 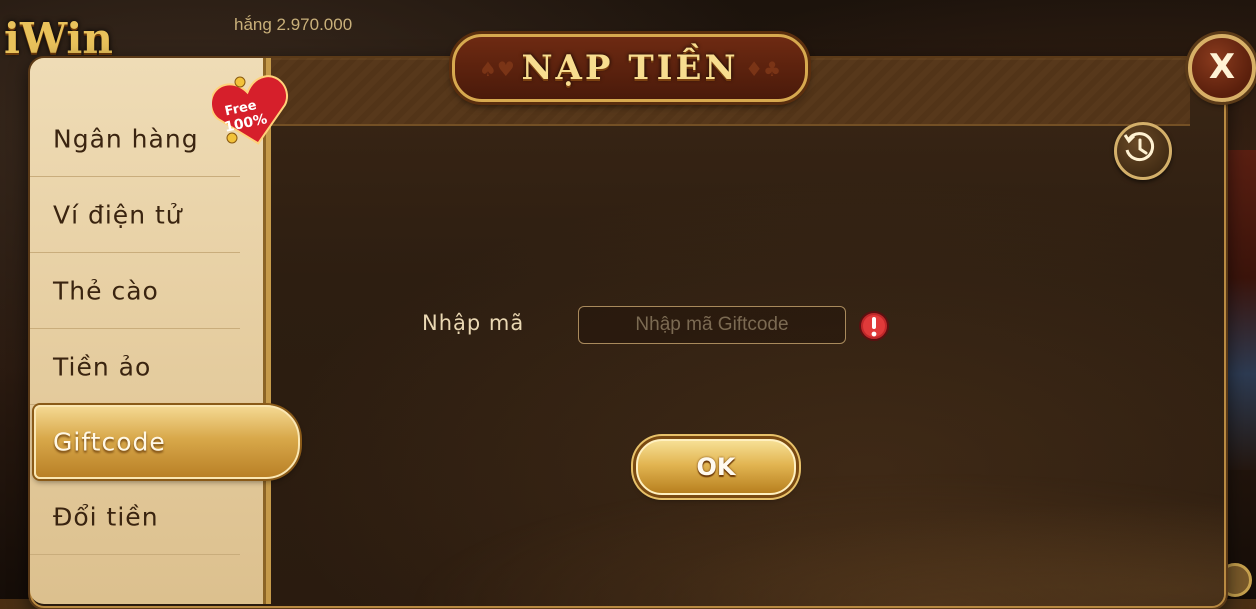 I want to click on history-icon, so click(x=1139, y=147).